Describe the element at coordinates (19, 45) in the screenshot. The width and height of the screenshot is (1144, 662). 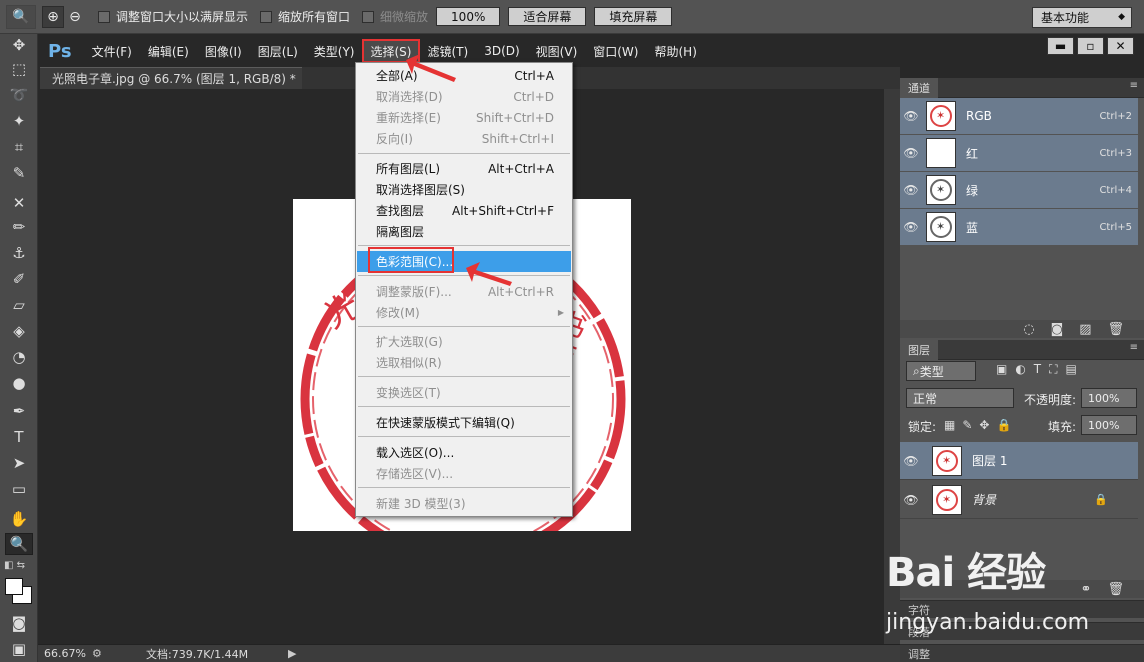
I see `move-tool-icon: ✥` at that location.